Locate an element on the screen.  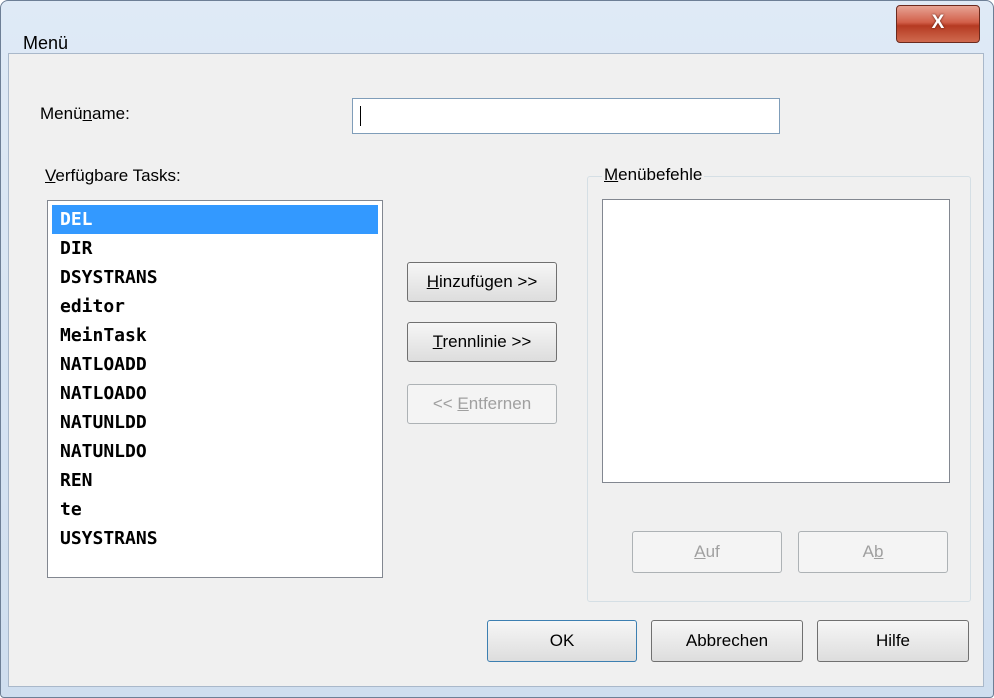
close-icon: X is located at coordinates (938, 22).